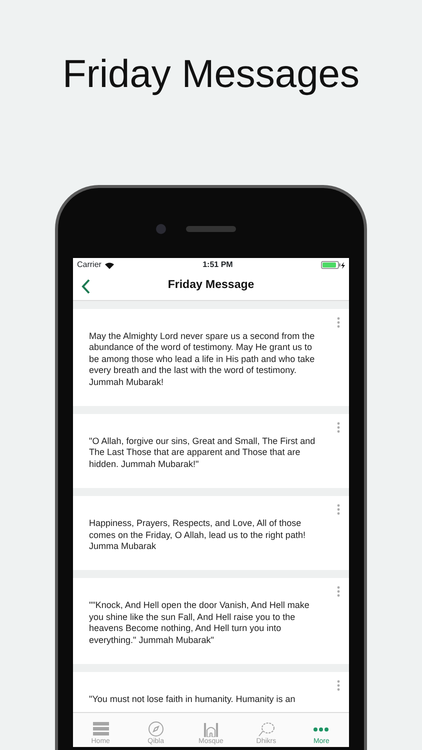 The width and height of the screenshot is (422, 750). Describe the element at coordinates (217, 265) in the screenshot. I see `status-time: 1:51 PM` at that location.